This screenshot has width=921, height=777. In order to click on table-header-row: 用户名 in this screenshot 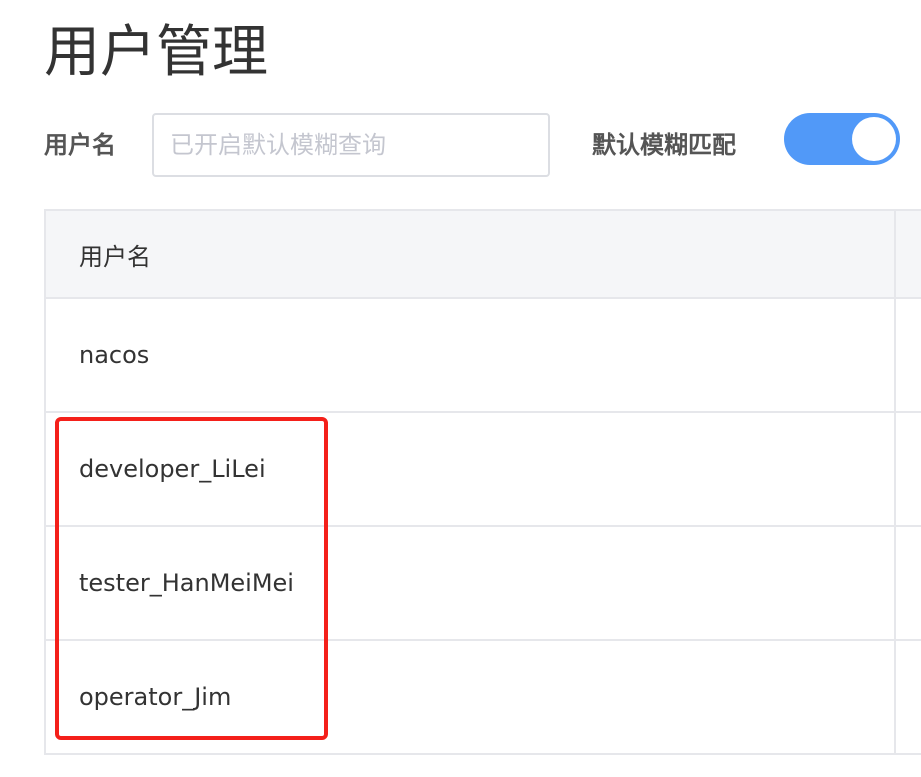, I will do `click(483, 254)`.